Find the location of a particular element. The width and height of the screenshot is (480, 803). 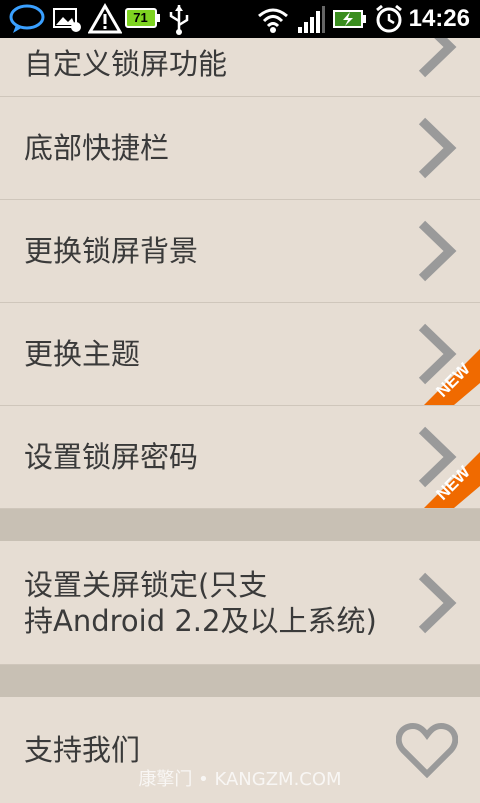

settings-item-label: 支持我们 is located at coordinates (82, 750).